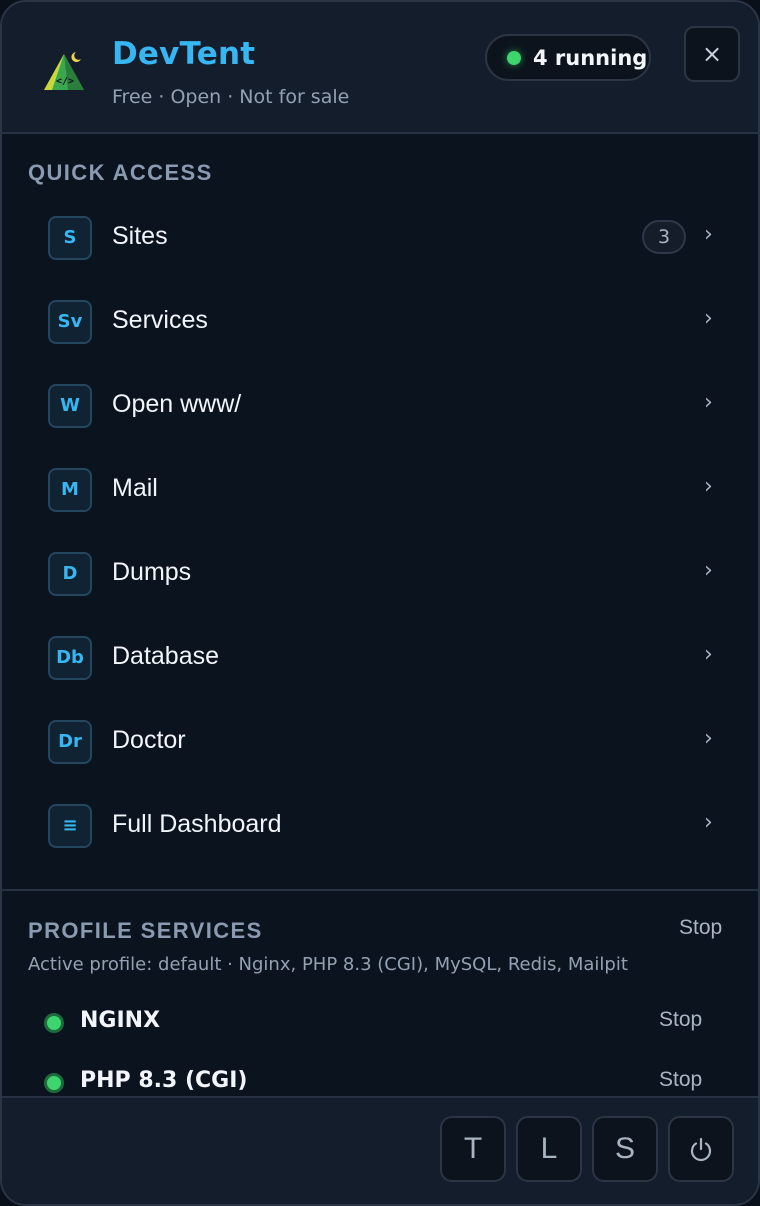 This screenshot has width=760, height=1206. Describe the element at coordinates (177, 404) in the screenshot. I see `nav-item-label: Open www/` at that location.